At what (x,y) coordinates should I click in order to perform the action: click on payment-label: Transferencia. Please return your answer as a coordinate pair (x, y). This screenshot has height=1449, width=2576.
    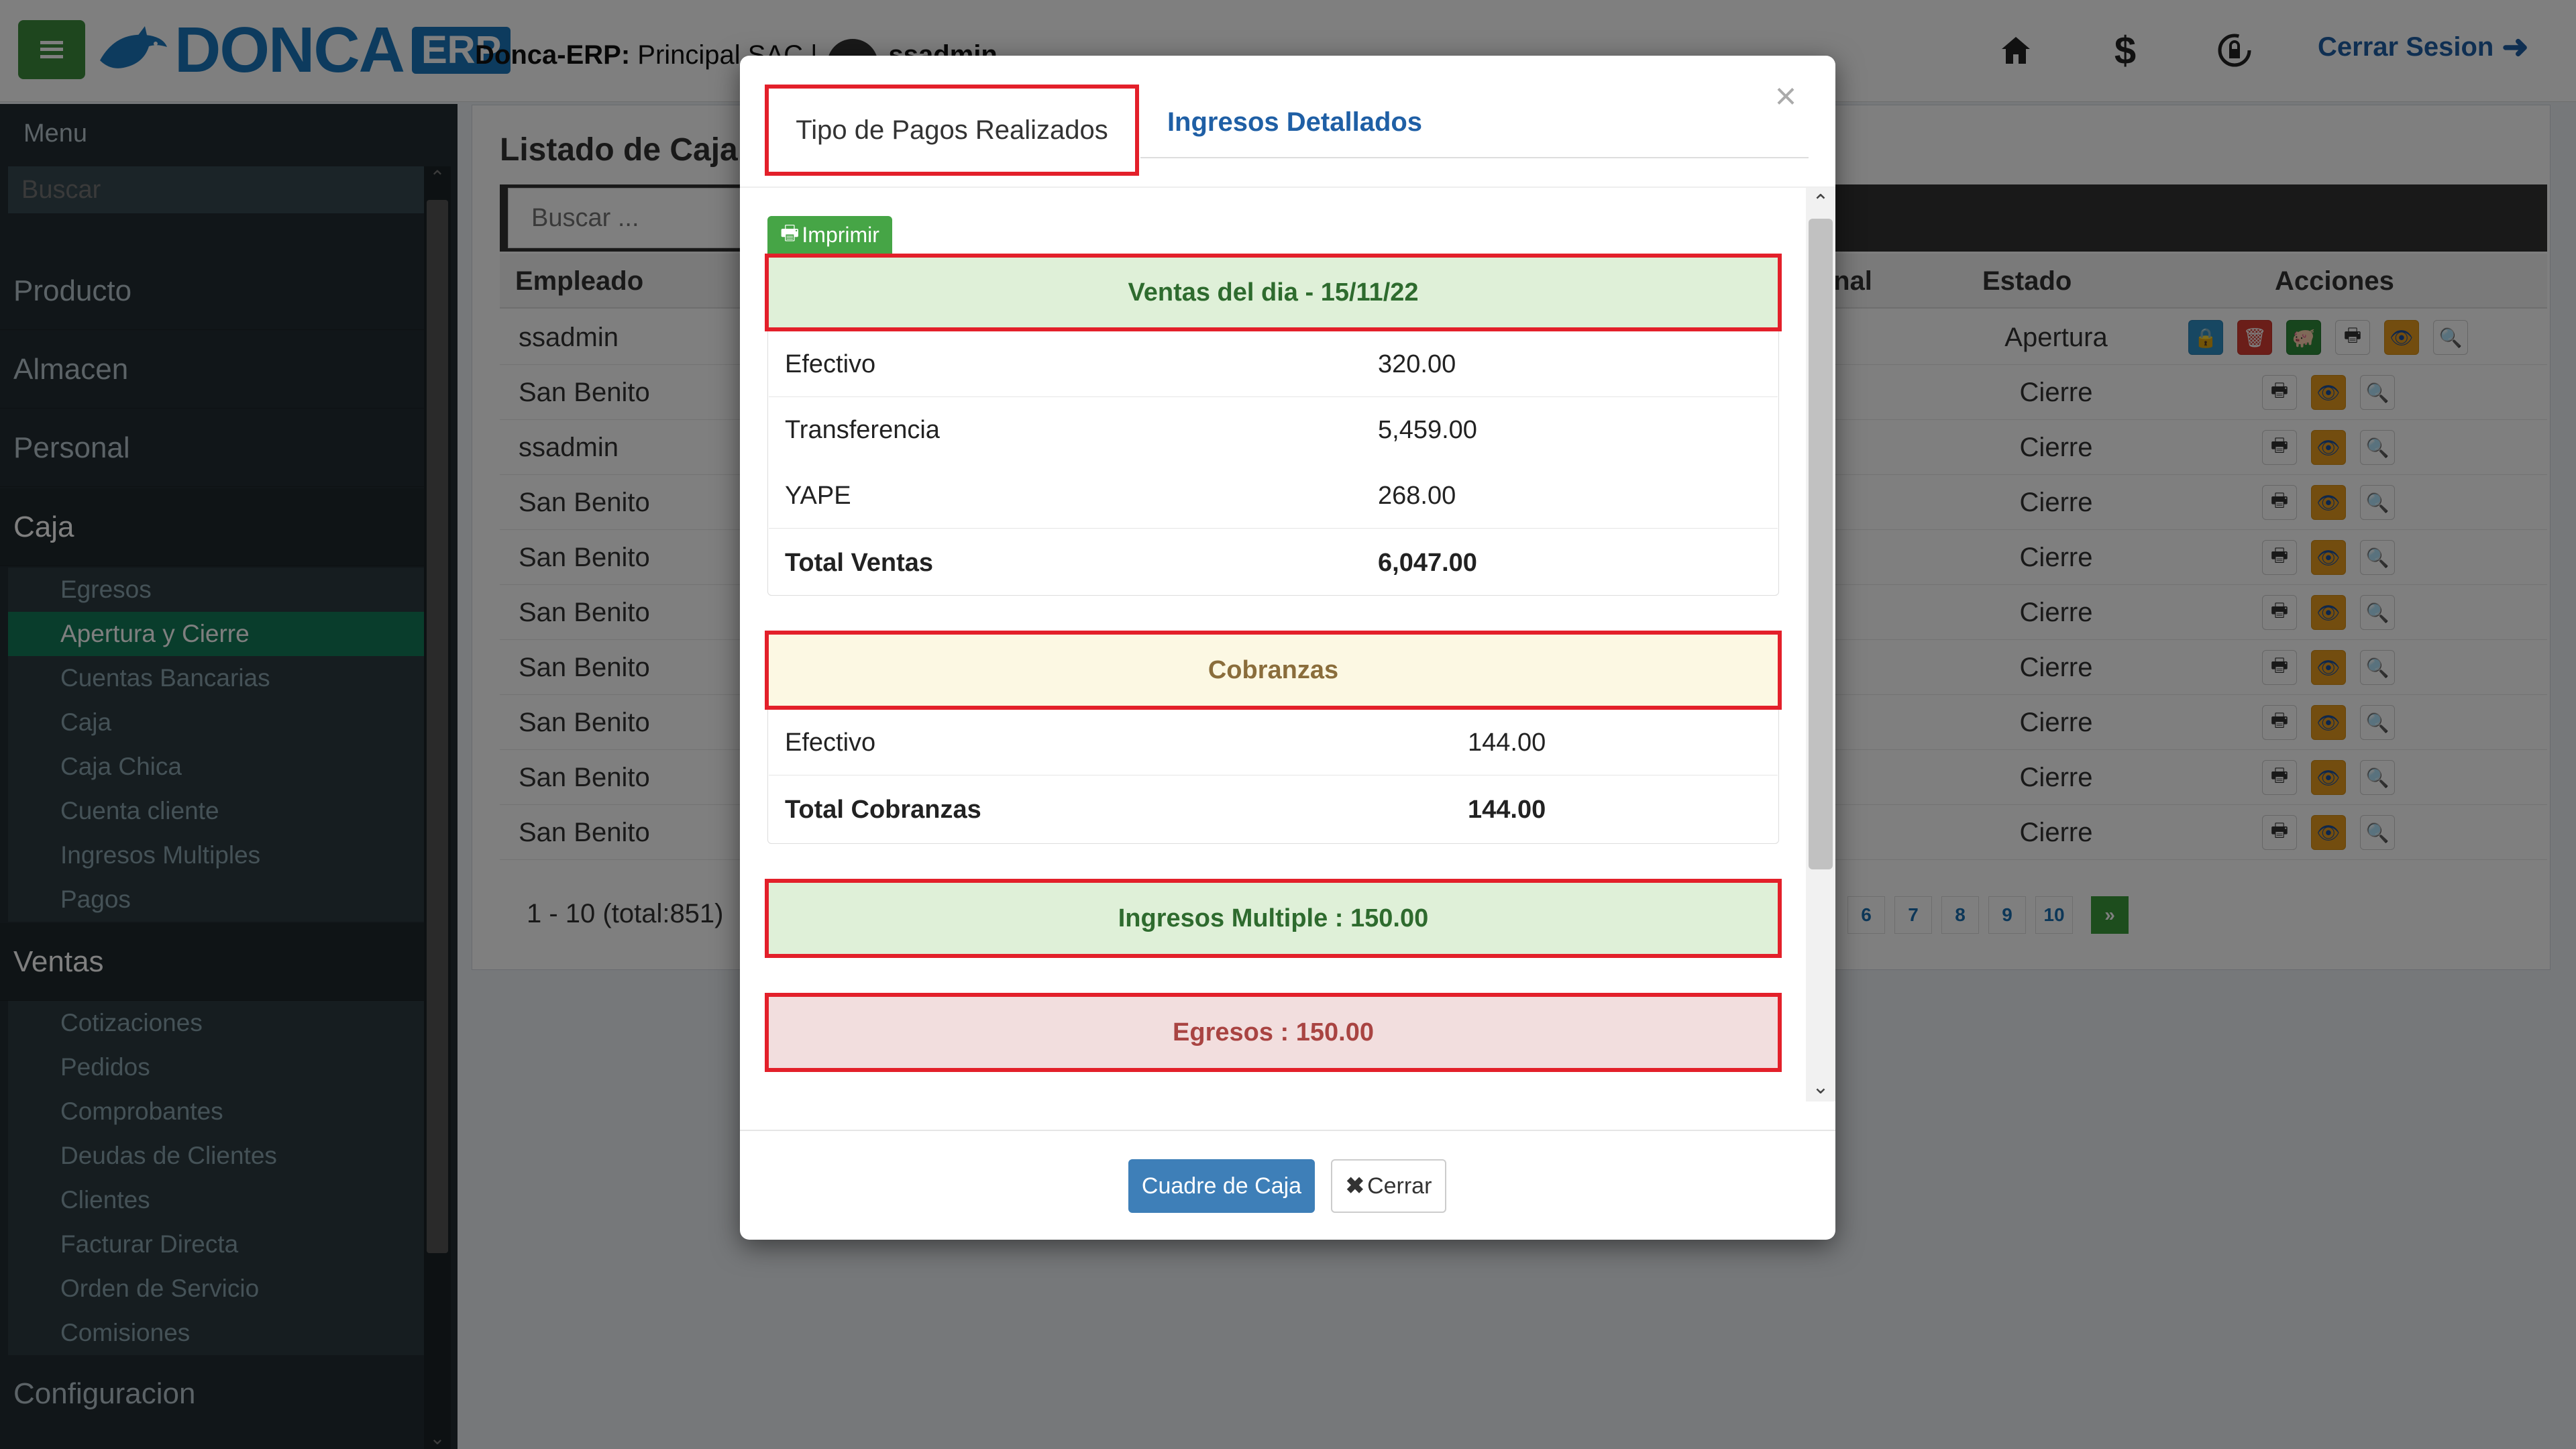
    Looking at the image, I should click on (862, 429).